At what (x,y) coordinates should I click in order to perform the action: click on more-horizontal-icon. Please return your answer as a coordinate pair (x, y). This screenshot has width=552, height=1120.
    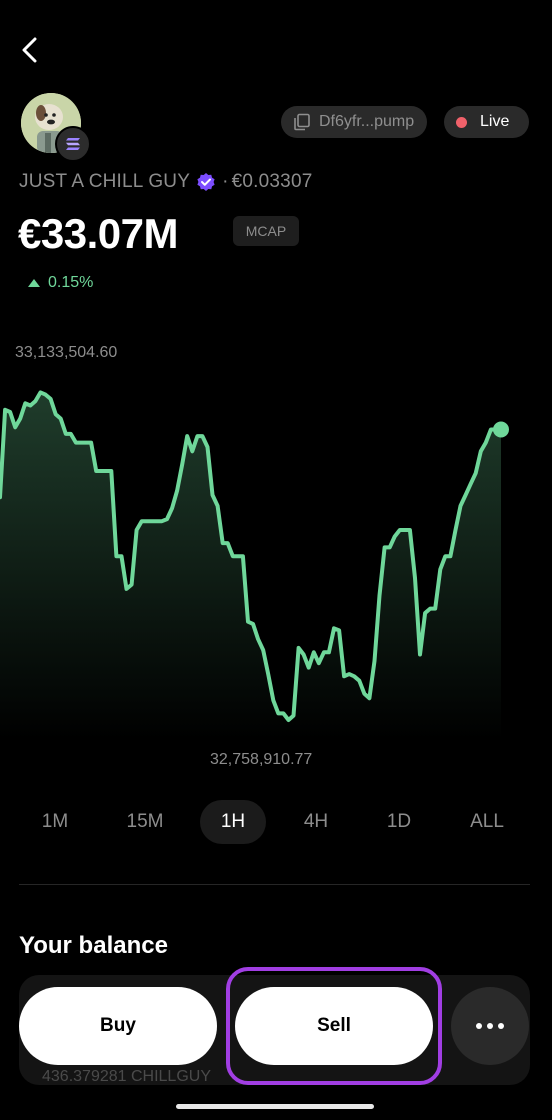
    Looking at the image, I should click on (479, 1026).